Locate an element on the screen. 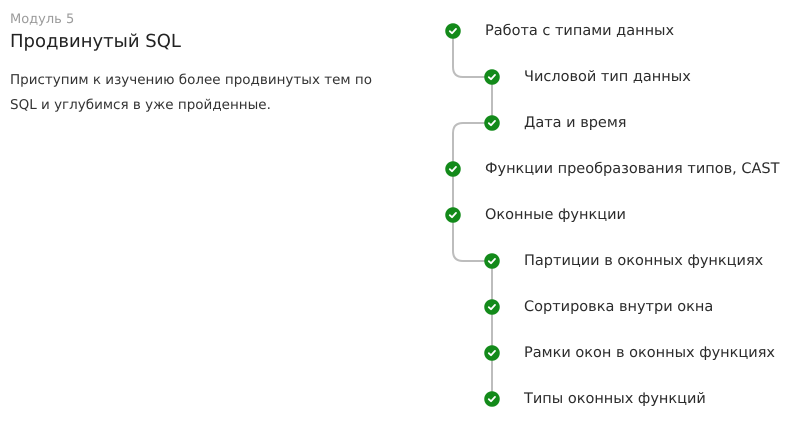 Image resolution: width=800 pixels, height=424 pixels. lesson-title: Рамки окон в оконных функциях is located at coordinates (650, 353).